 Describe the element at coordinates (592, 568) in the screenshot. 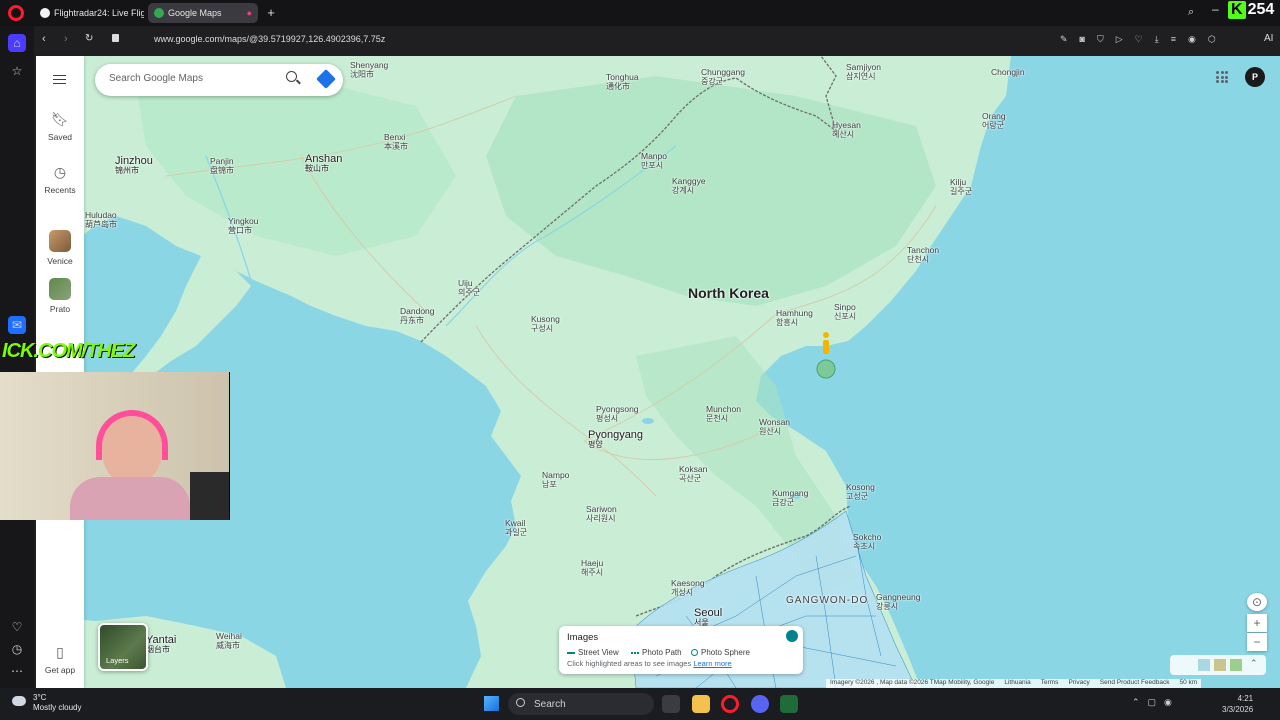

I see `place-label: Haeju 해주시` at that location.